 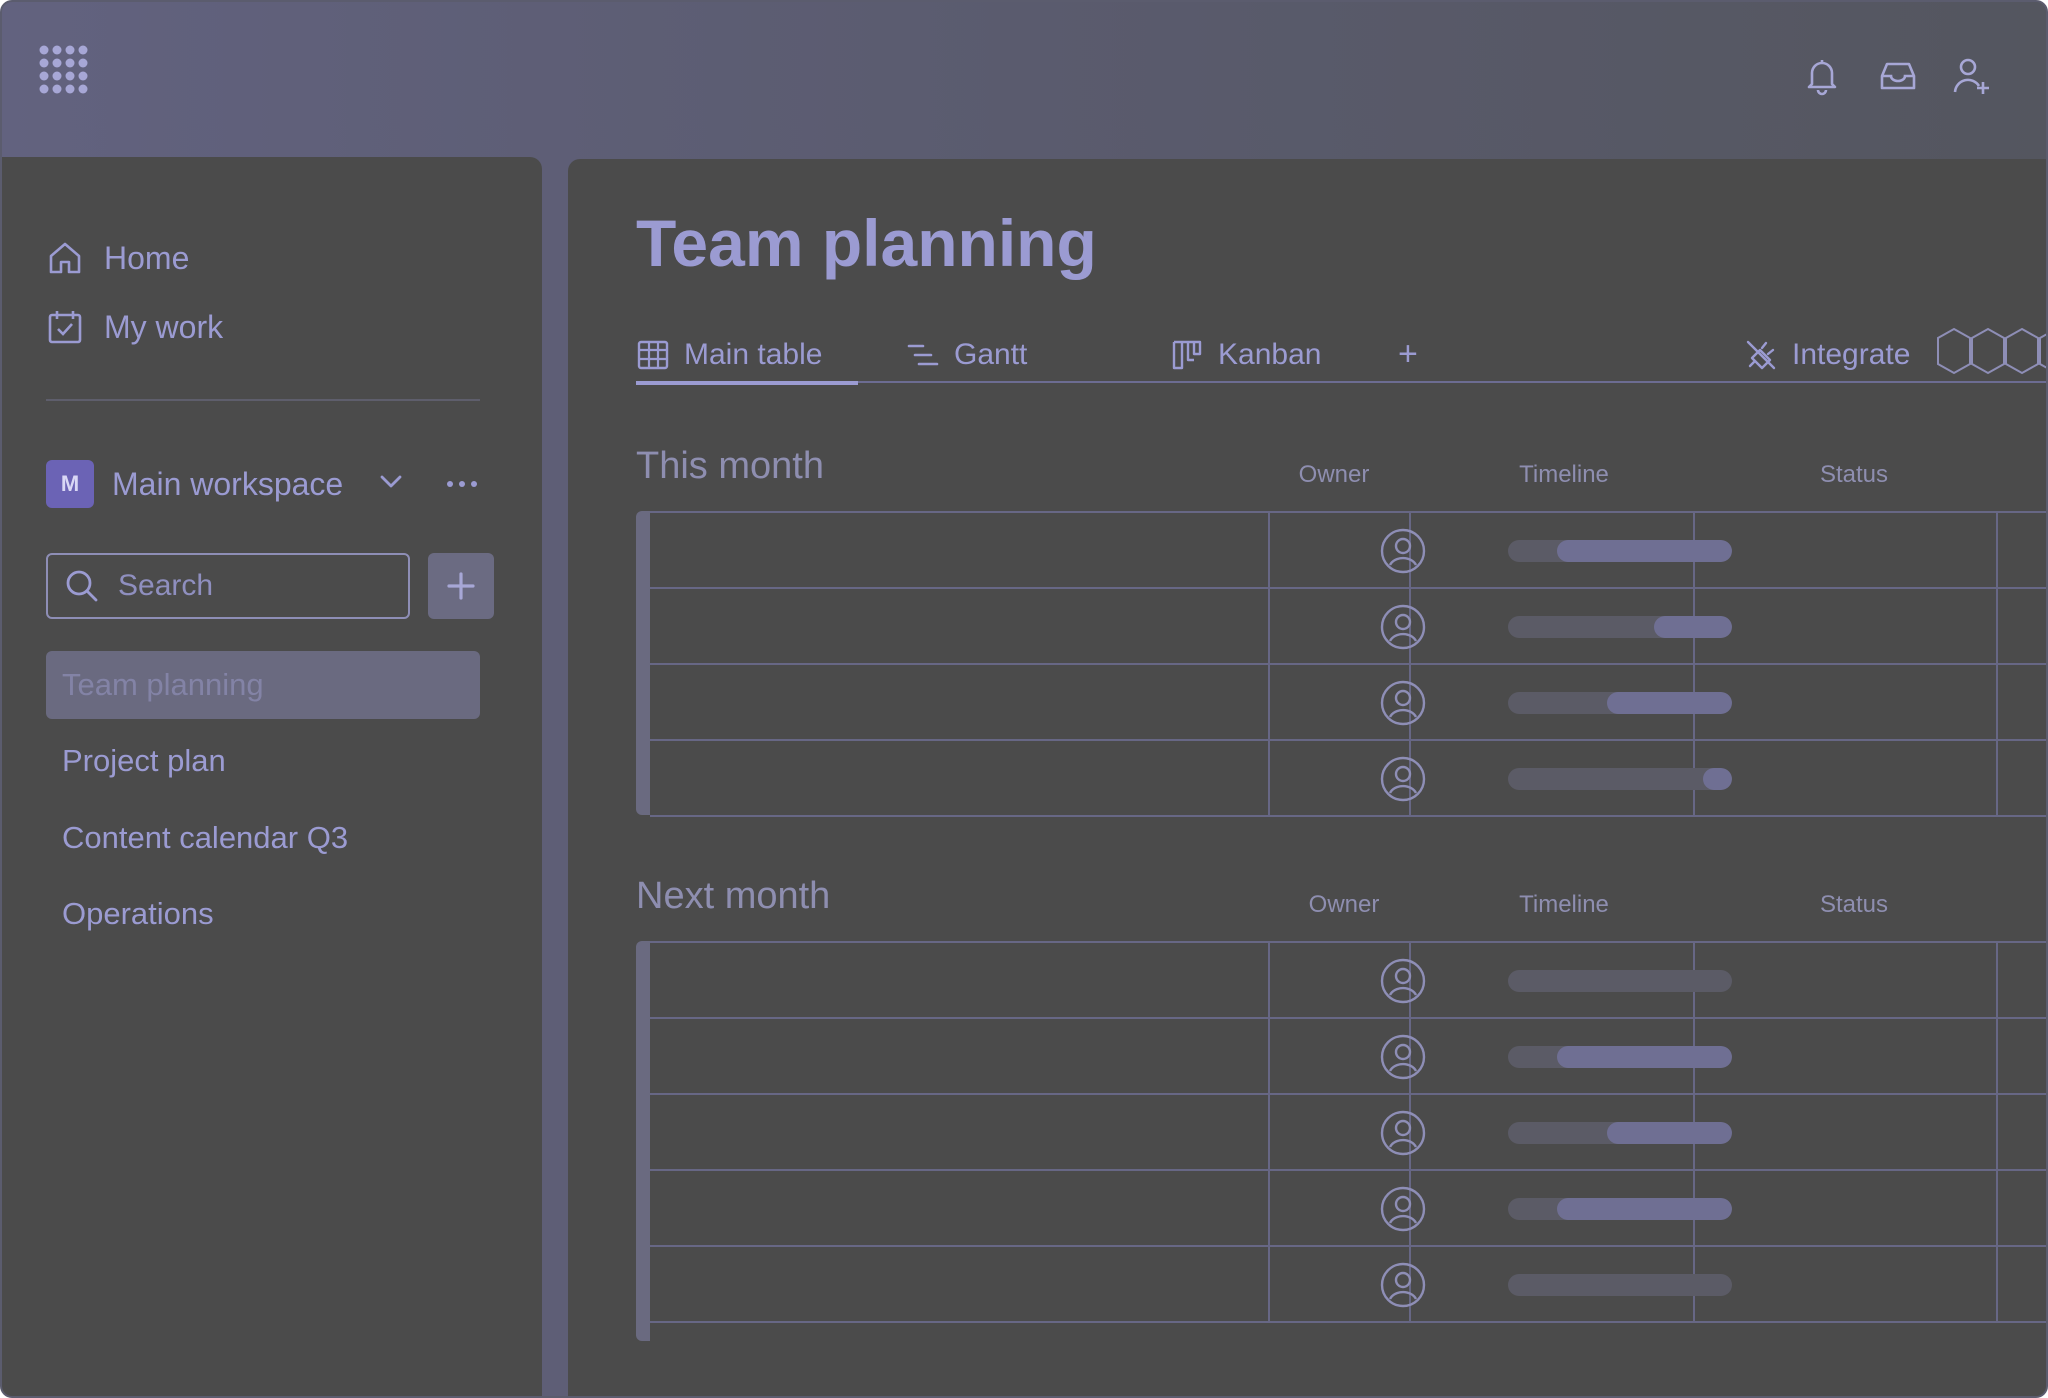 What do you see at coordinates (653, 355) in the screenshot?
I see `table-icon` at bounding box center [653, 355].